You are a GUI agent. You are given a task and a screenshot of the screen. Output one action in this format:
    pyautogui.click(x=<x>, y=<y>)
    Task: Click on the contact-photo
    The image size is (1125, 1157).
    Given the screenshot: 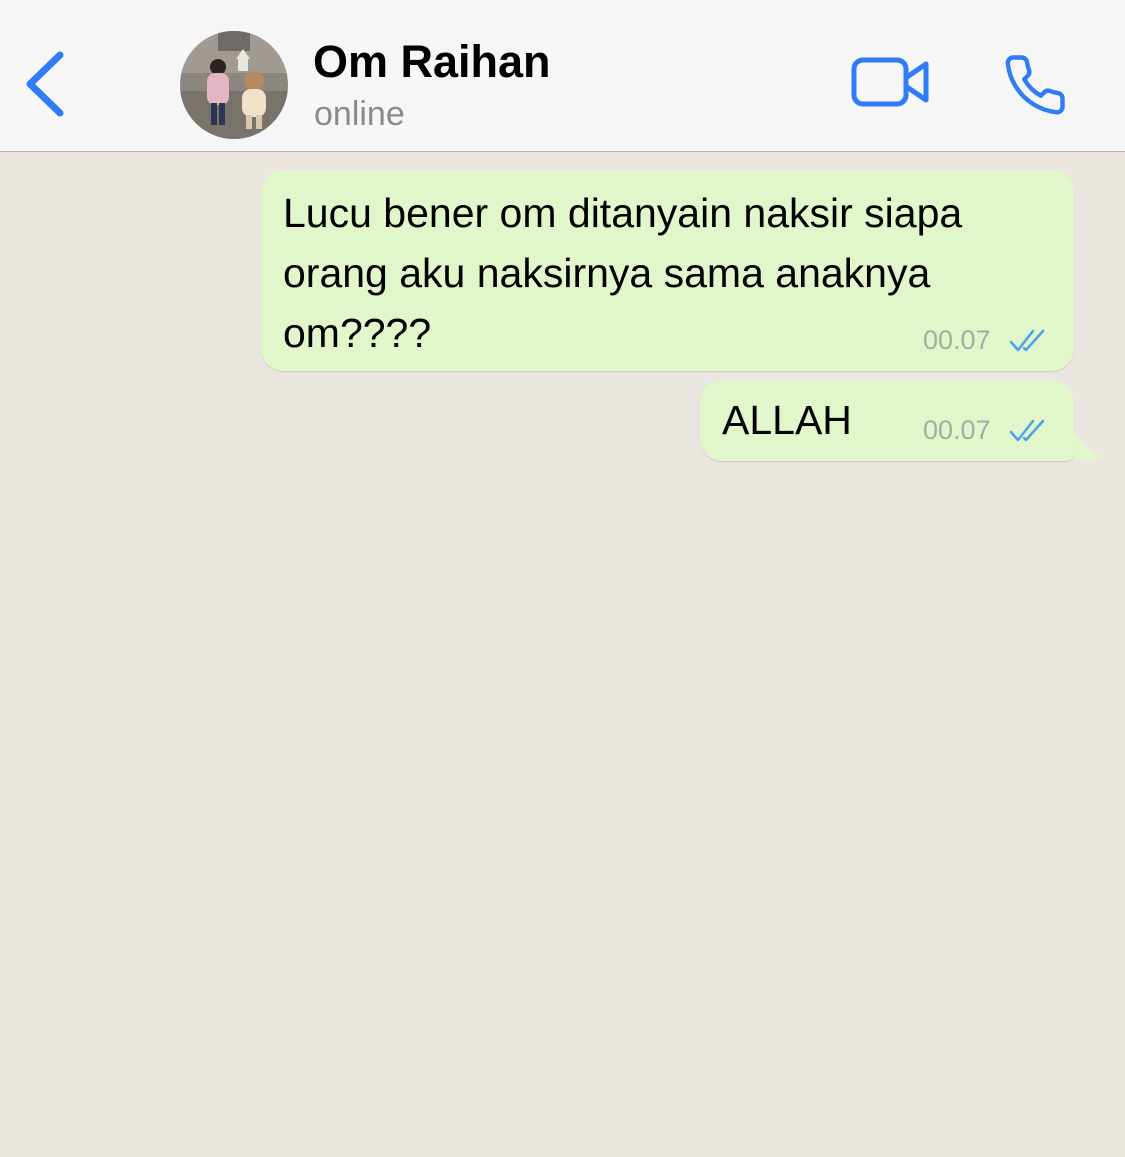 What is the action you would take?
    pyautogui.click(x=234, y=85)
    